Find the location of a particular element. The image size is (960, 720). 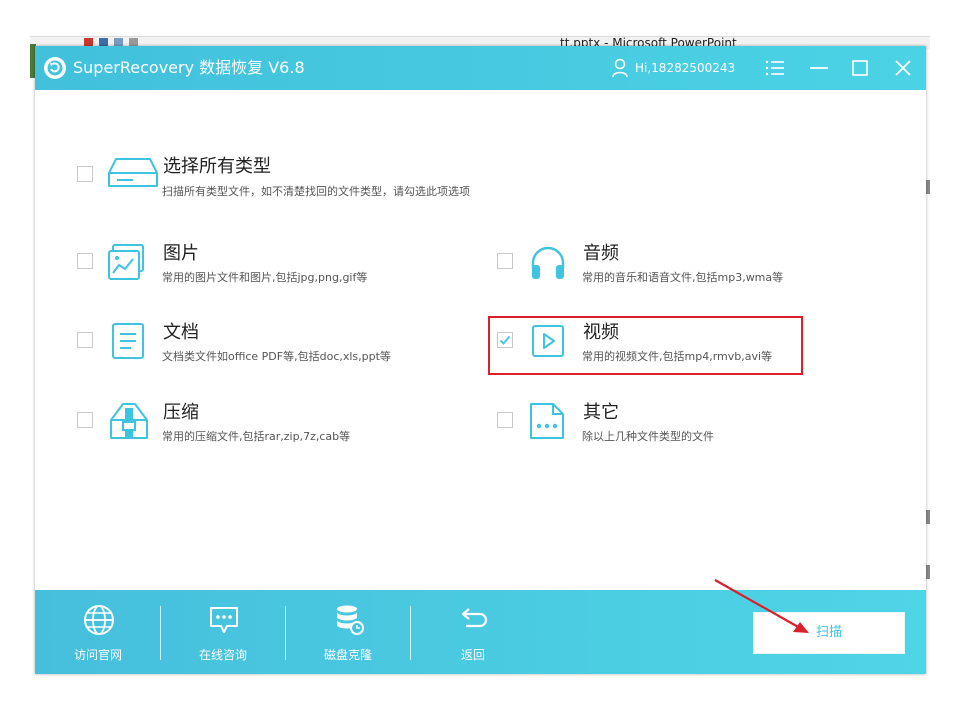

globe-icon is located at coordinates (99, 620).